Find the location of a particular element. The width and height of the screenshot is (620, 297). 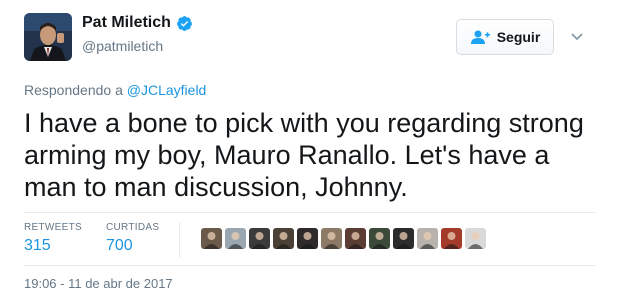

likes-label: CURTIDAS is located at coordinates (133, 227).